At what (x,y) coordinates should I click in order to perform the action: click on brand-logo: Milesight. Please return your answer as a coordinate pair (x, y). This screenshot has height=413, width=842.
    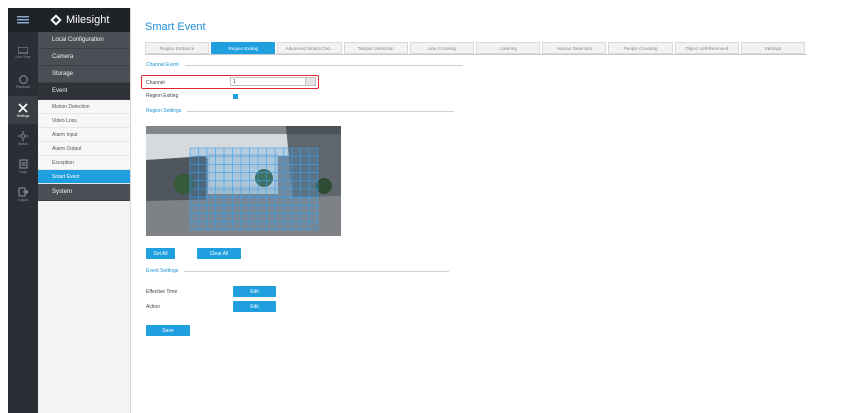
    Looking at the image, I should click on (84, 20).